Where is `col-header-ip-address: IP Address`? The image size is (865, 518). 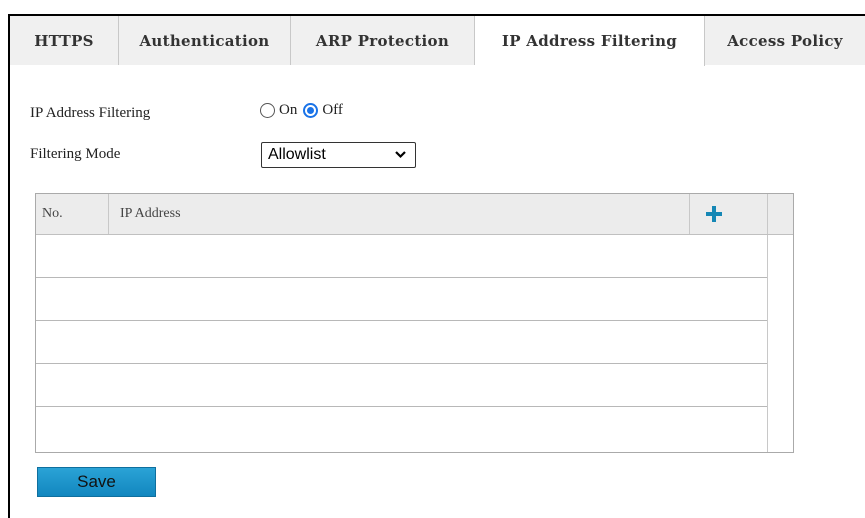
col-header-ip-address: IP Address is located at coordinates (150, 213).